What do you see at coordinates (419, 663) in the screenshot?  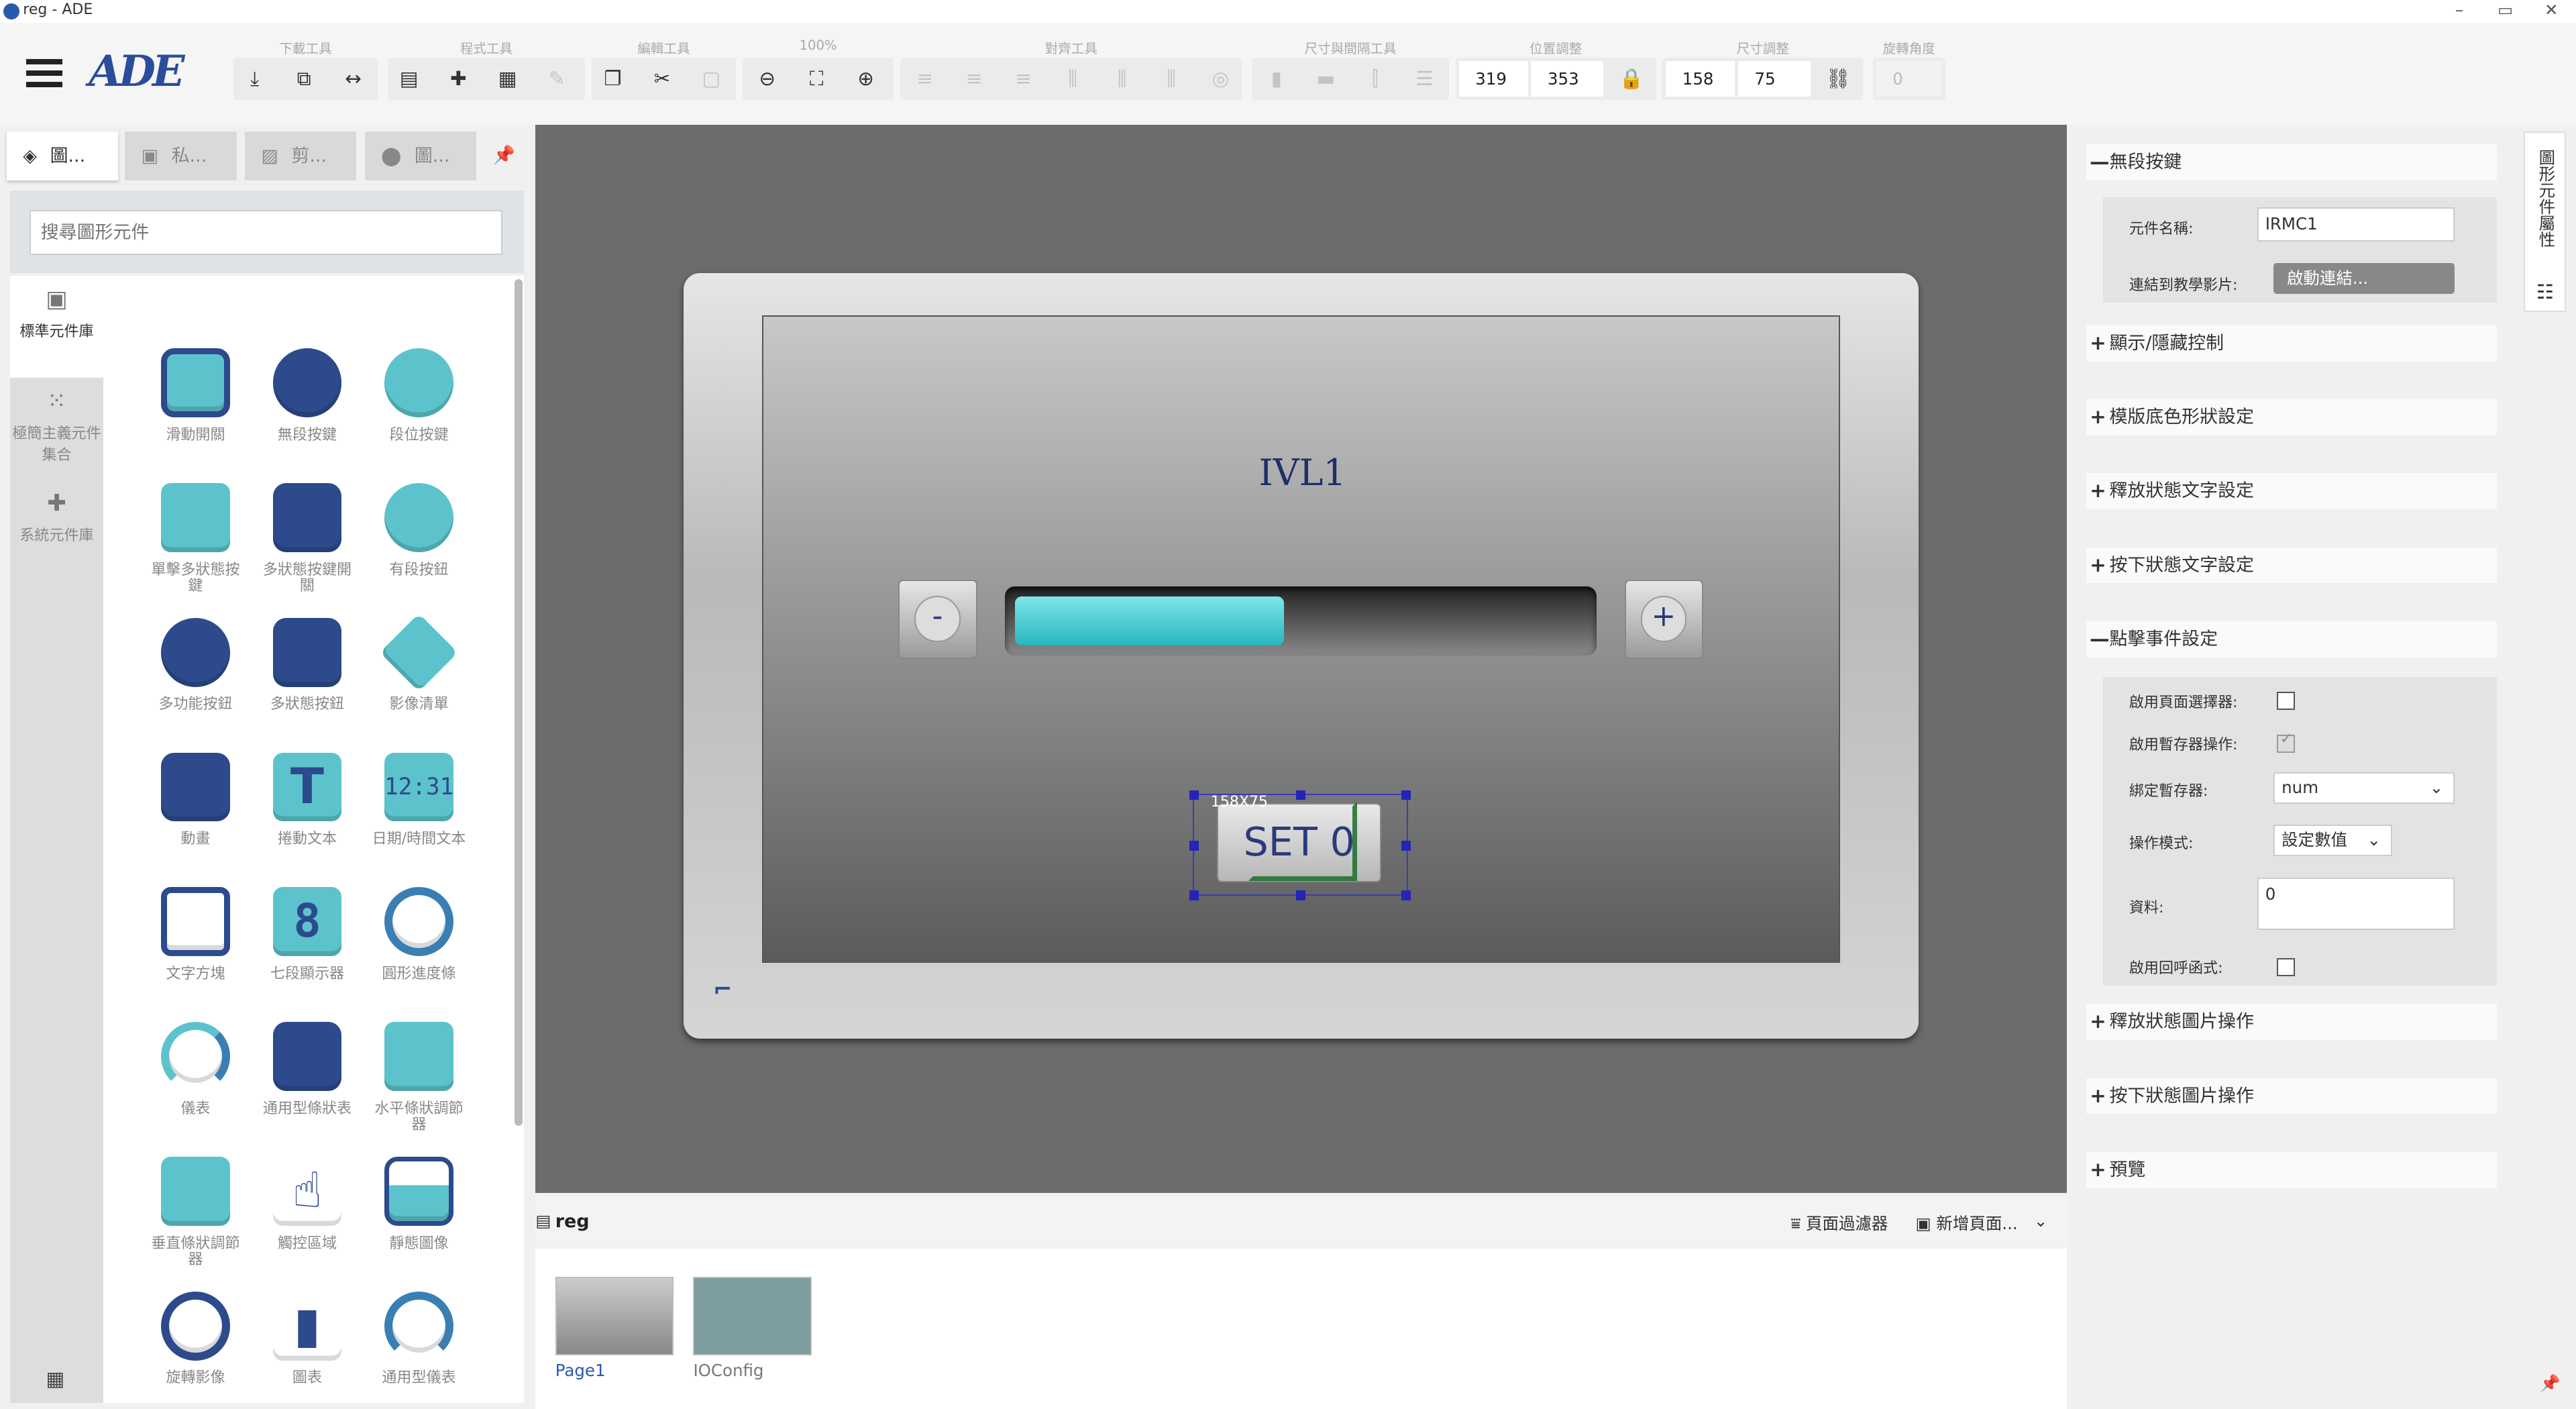 I see `palette-item-image-list: 影像清單` at bounding box center [419, 663].